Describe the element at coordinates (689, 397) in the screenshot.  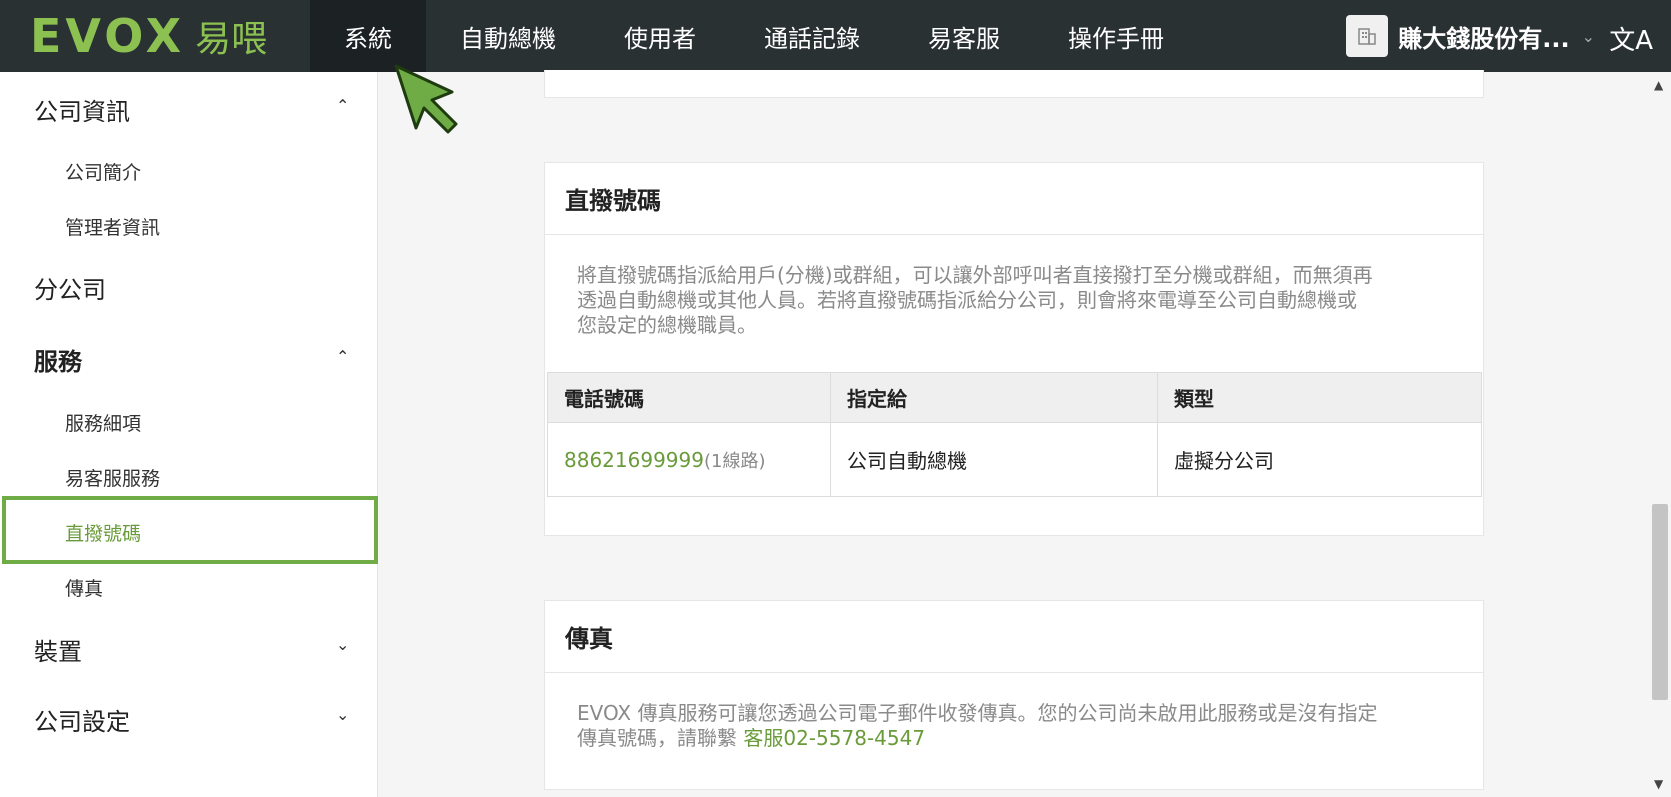
I see `column-header-phone: 電話號碼` at that location.